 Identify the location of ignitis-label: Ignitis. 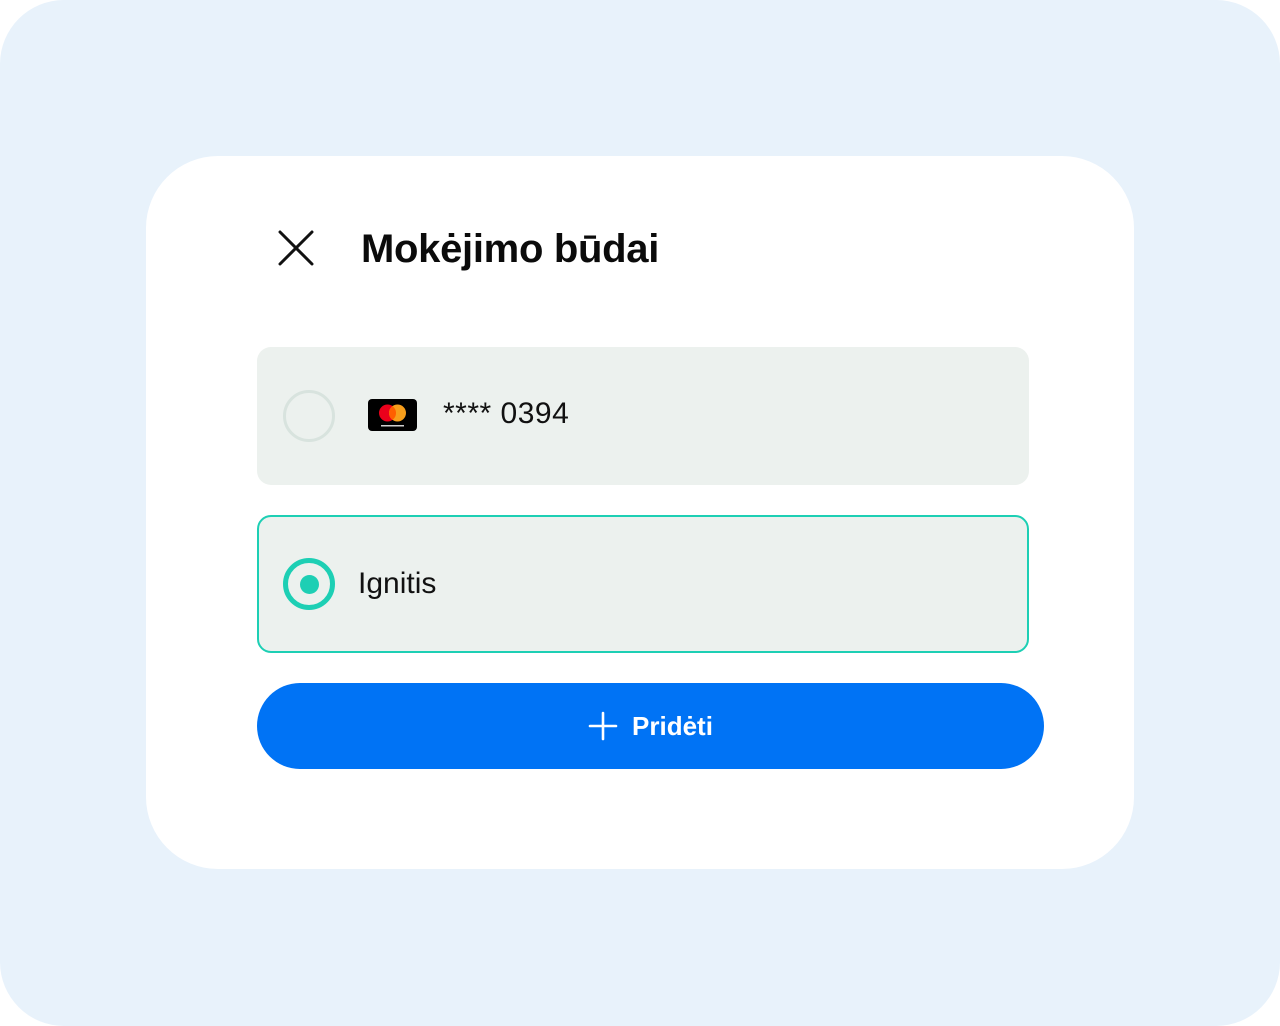
(397, 583).